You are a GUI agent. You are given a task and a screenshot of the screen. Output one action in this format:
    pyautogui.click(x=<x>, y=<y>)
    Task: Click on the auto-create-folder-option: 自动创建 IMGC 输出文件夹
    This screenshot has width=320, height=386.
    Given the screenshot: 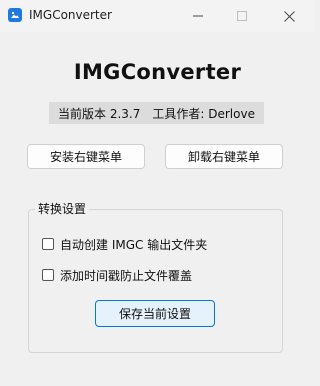 What is the action you would take?
    pyautogui.click(x=124, y=244)
    